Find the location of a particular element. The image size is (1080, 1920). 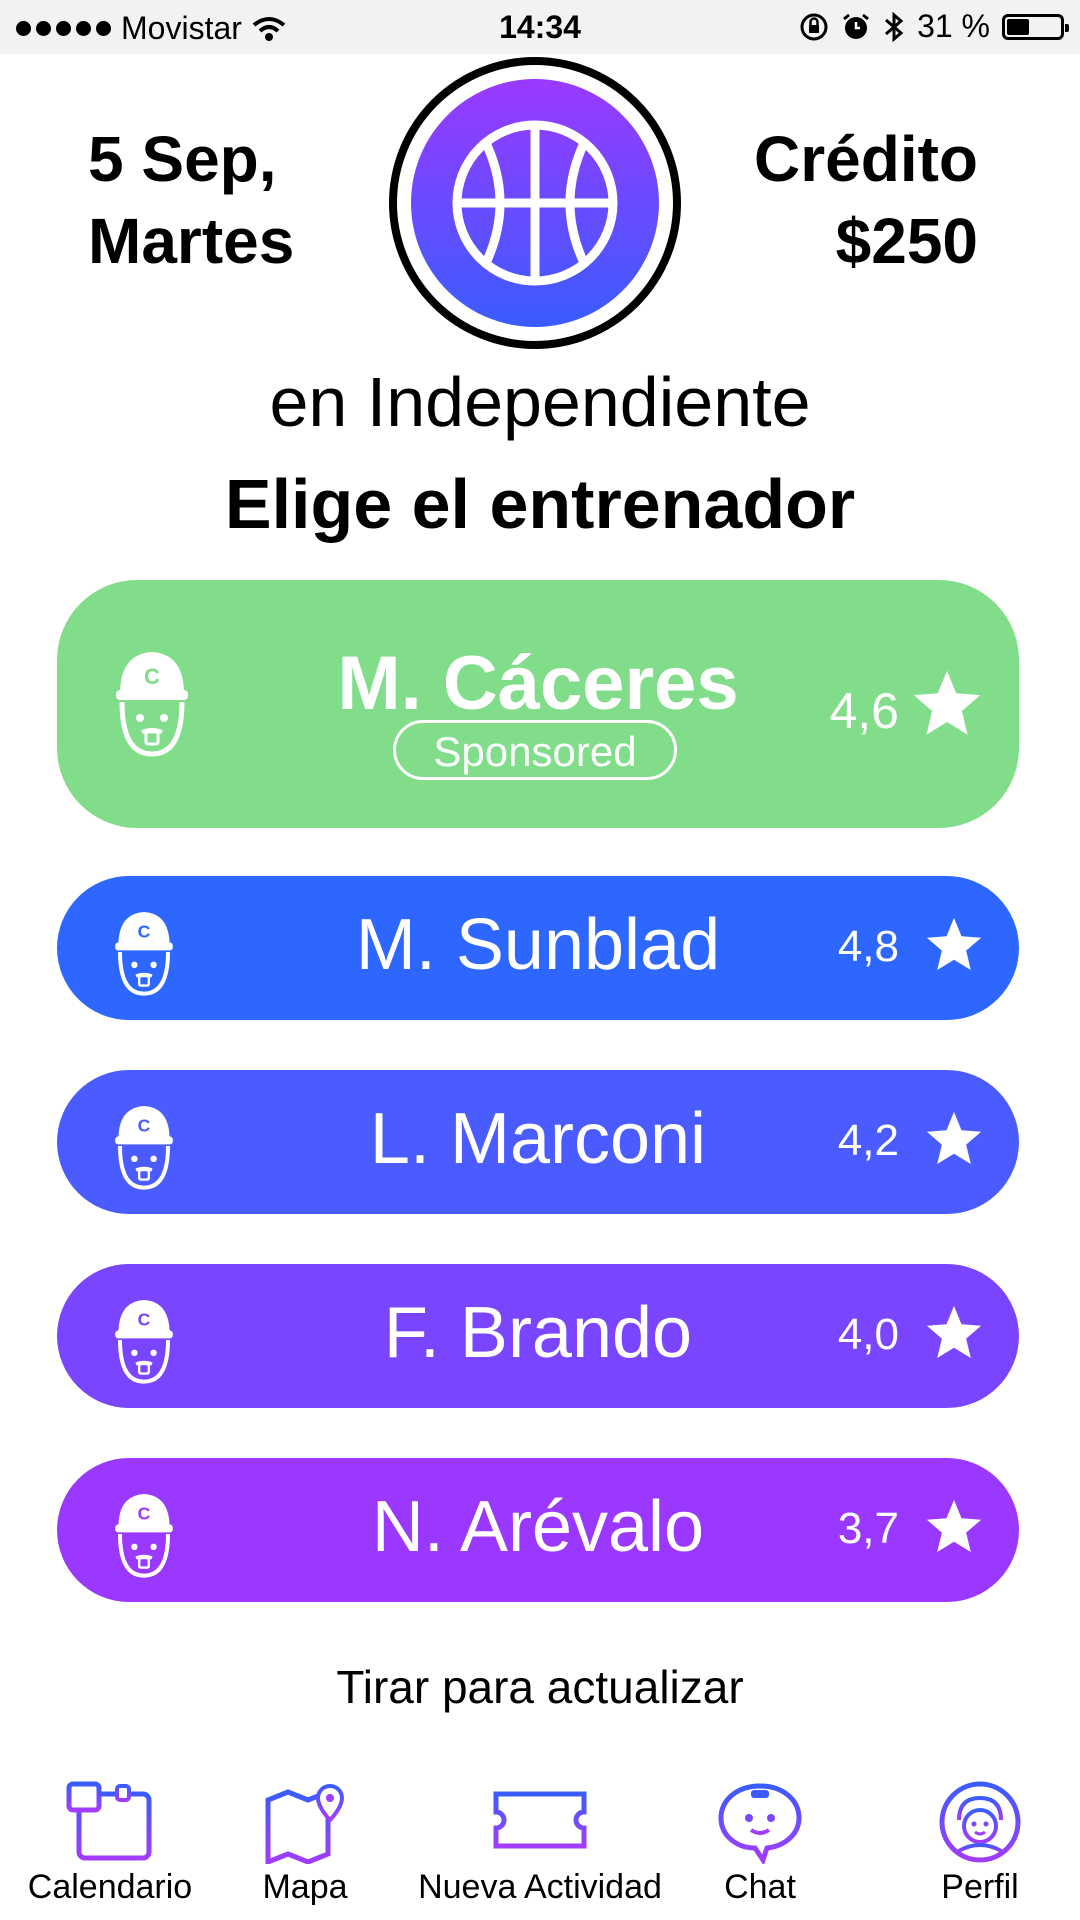

tab-perfil: Perfil is located at coordinates (980, 1843).